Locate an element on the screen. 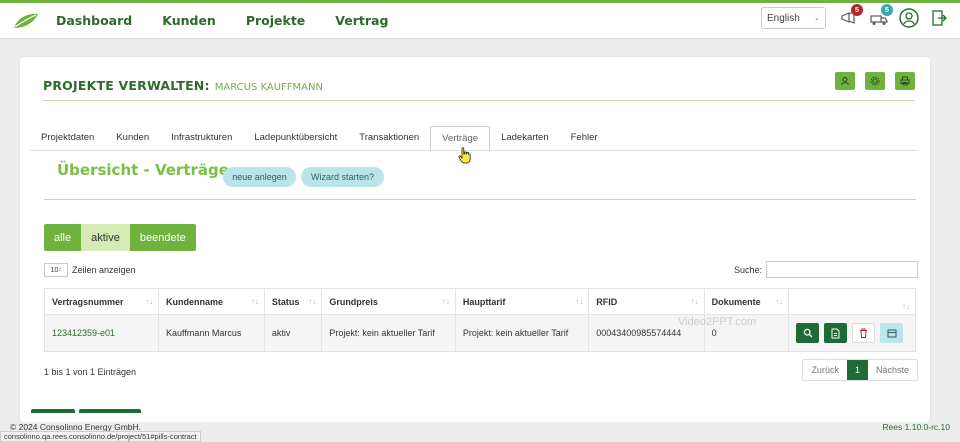  settings-button is located at coordinates (875, 81).